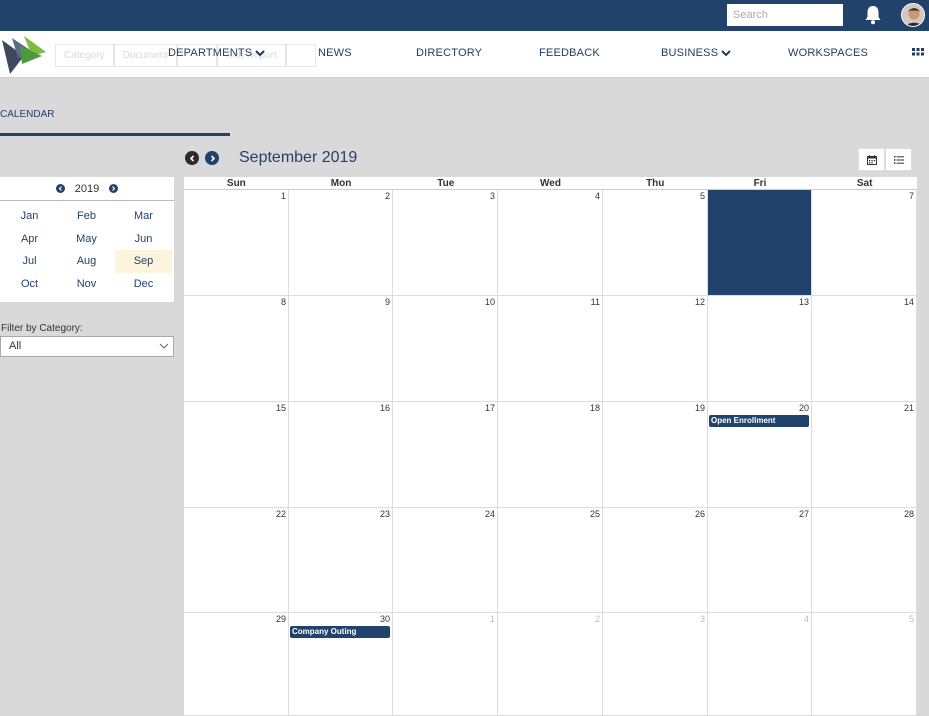  What do you see at coordinates (550, 455) in the screenshot?
I see `day-cell: 18` at bounding box center [550, 455].